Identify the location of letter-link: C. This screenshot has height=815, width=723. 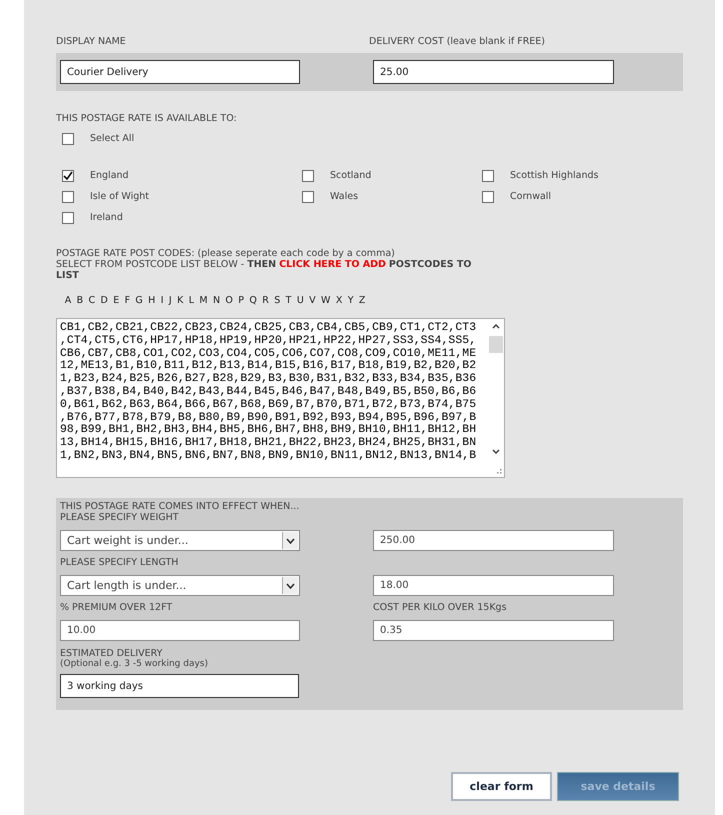
(92, 300).